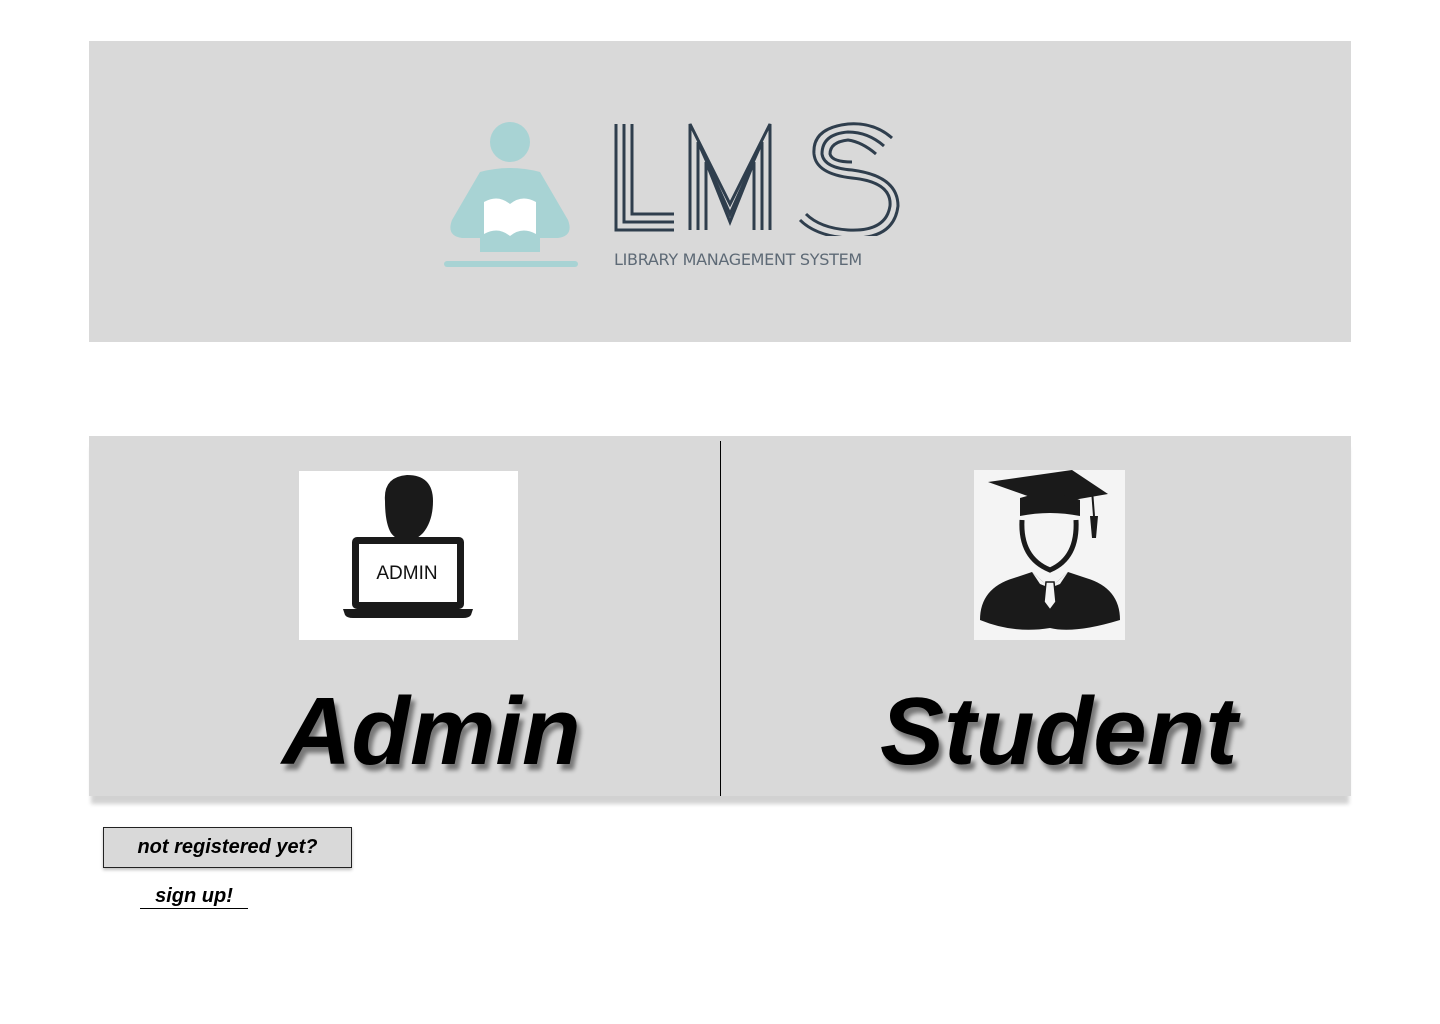 The image size is (1440, 1024). I want to click on not-registered-prompt: not registered yet?, so click(227, 847).